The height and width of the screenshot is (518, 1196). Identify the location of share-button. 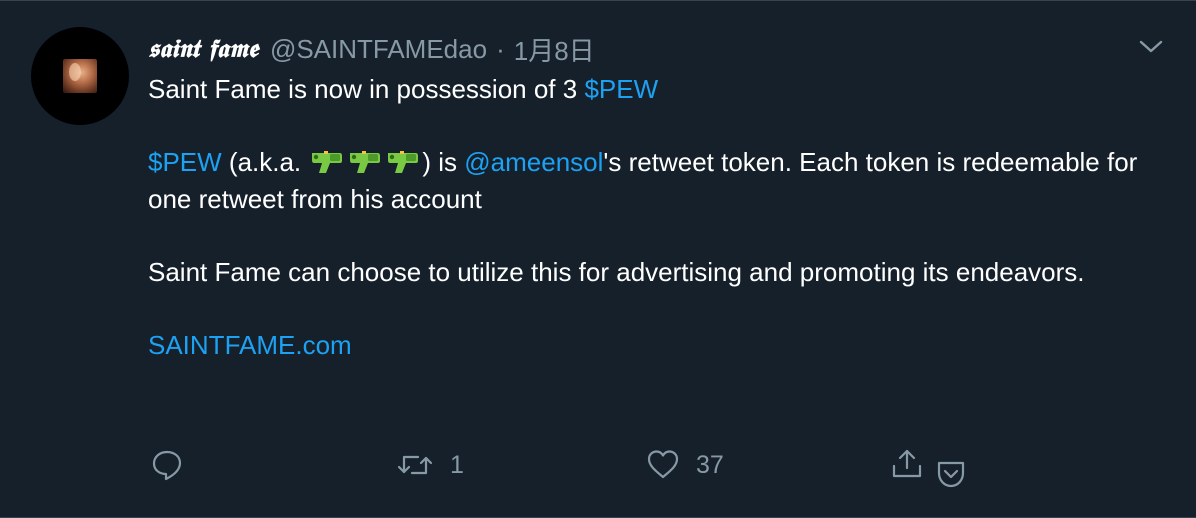
(907, 465).